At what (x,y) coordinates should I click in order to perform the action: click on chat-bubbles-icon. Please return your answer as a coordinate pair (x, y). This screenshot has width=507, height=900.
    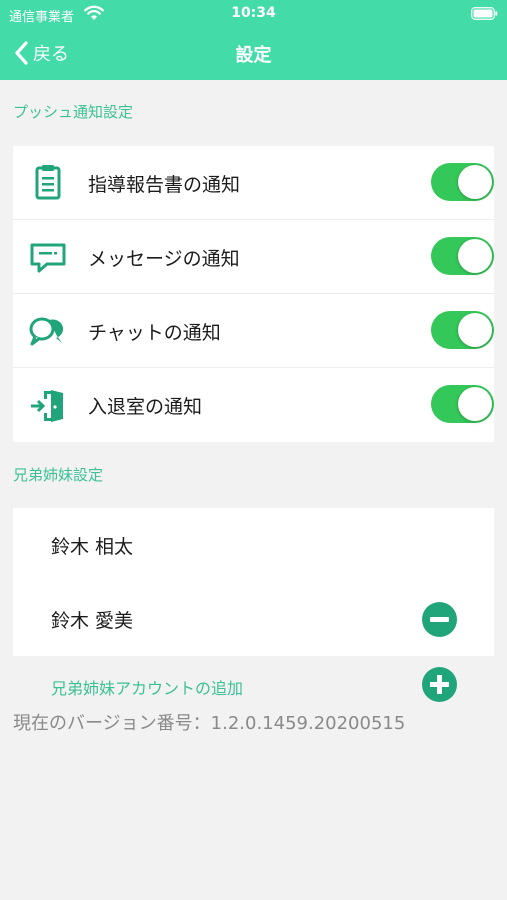
    Looking at the image, I should click on (46, 331).